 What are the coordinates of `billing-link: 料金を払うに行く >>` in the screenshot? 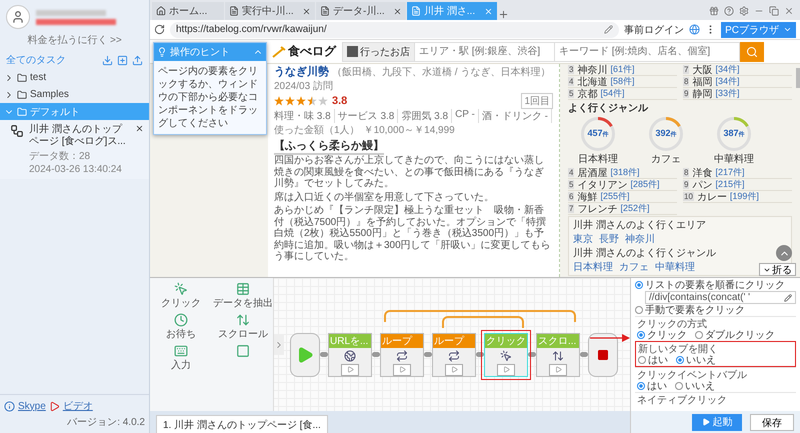 It's located at (74, 41).